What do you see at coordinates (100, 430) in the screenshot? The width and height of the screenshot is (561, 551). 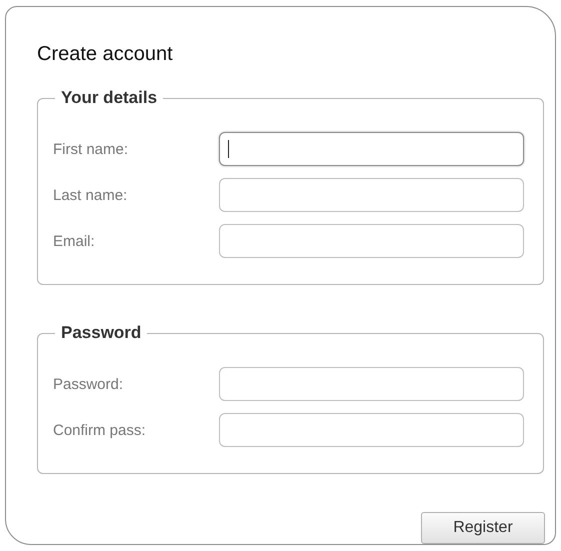 I see `field-label: Confirm pass:` at bounding box center [100, 430].